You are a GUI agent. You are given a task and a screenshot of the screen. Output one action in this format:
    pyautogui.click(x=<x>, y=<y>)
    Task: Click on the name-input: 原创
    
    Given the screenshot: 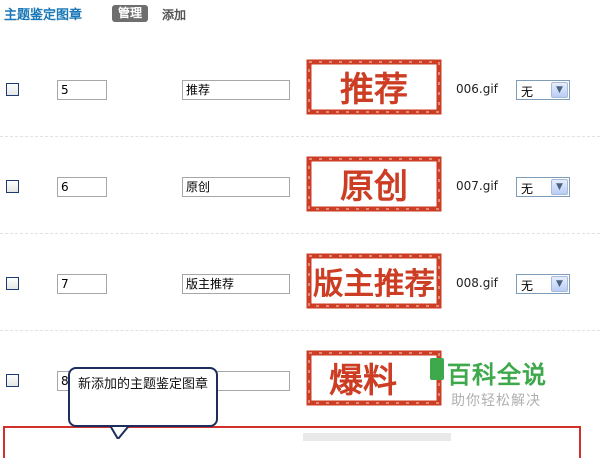 What is the action you would take?
    pyautogui.click(x=236, y=187)
    